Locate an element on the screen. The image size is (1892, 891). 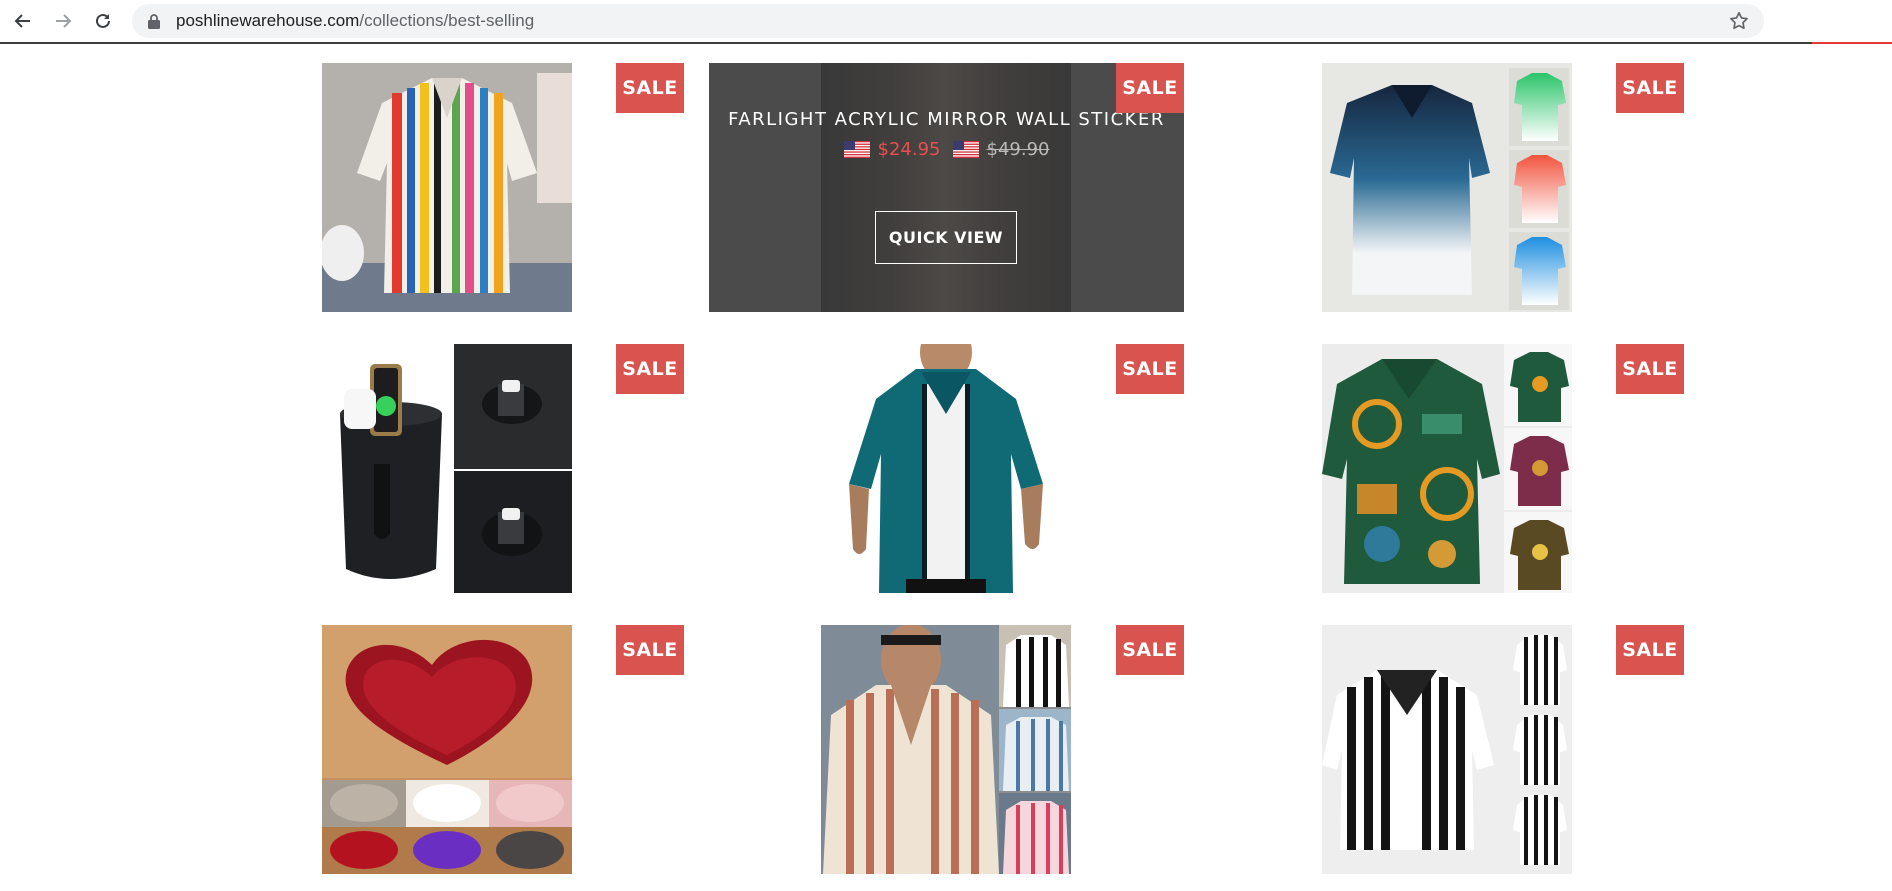
reload-button is located at coordinates (103, 21).